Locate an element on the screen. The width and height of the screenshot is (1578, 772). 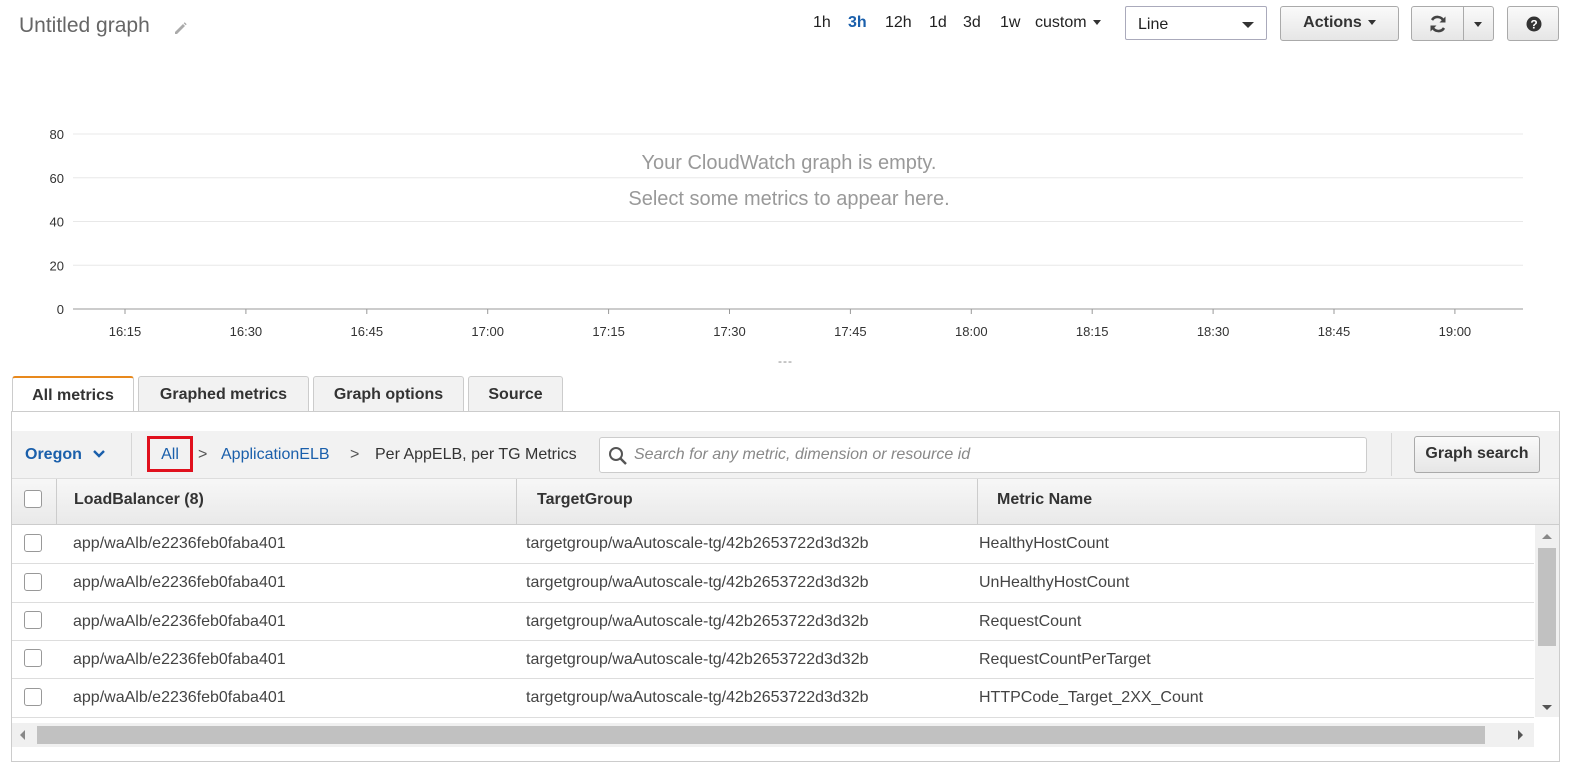
graph-title: Untitled graph is located at coordinates (84, 25).